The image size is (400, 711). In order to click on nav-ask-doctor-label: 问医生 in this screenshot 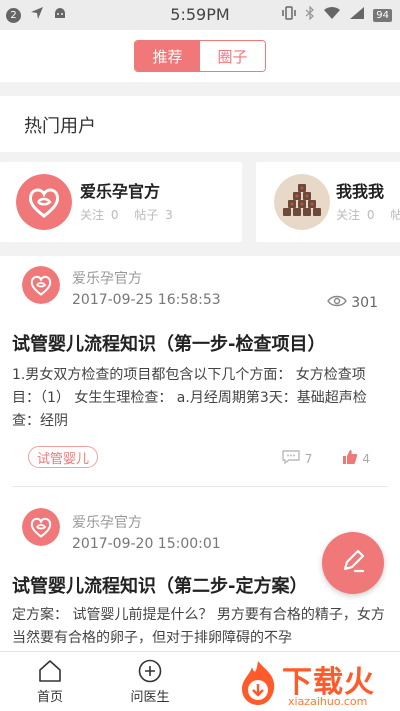, I will do `click(150, 697)`.